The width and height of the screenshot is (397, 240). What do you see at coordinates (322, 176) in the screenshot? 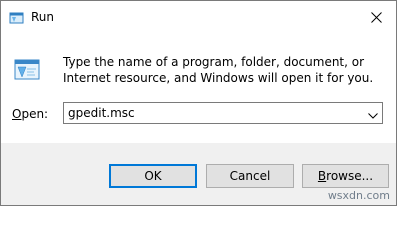
I see `browse-accelerator: B` at bounding box center [322, 176].